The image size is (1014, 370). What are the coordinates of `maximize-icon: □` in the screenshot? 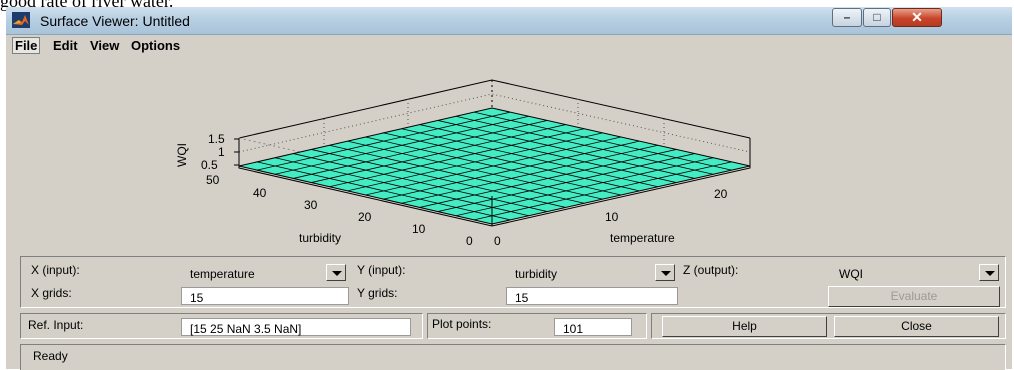 It's located at (877, 17).